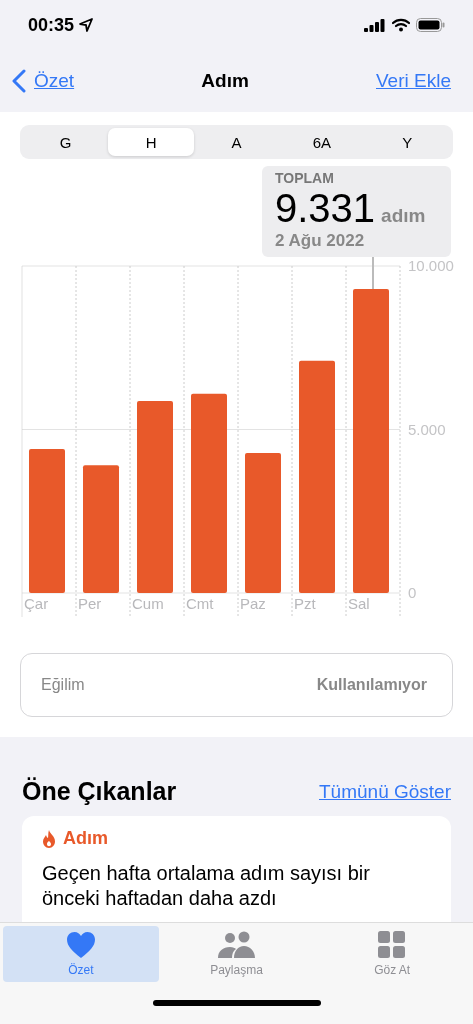  Describe the element at coordinates (225, 81) in the screenshot. I see `page-title: Adım` at that location.